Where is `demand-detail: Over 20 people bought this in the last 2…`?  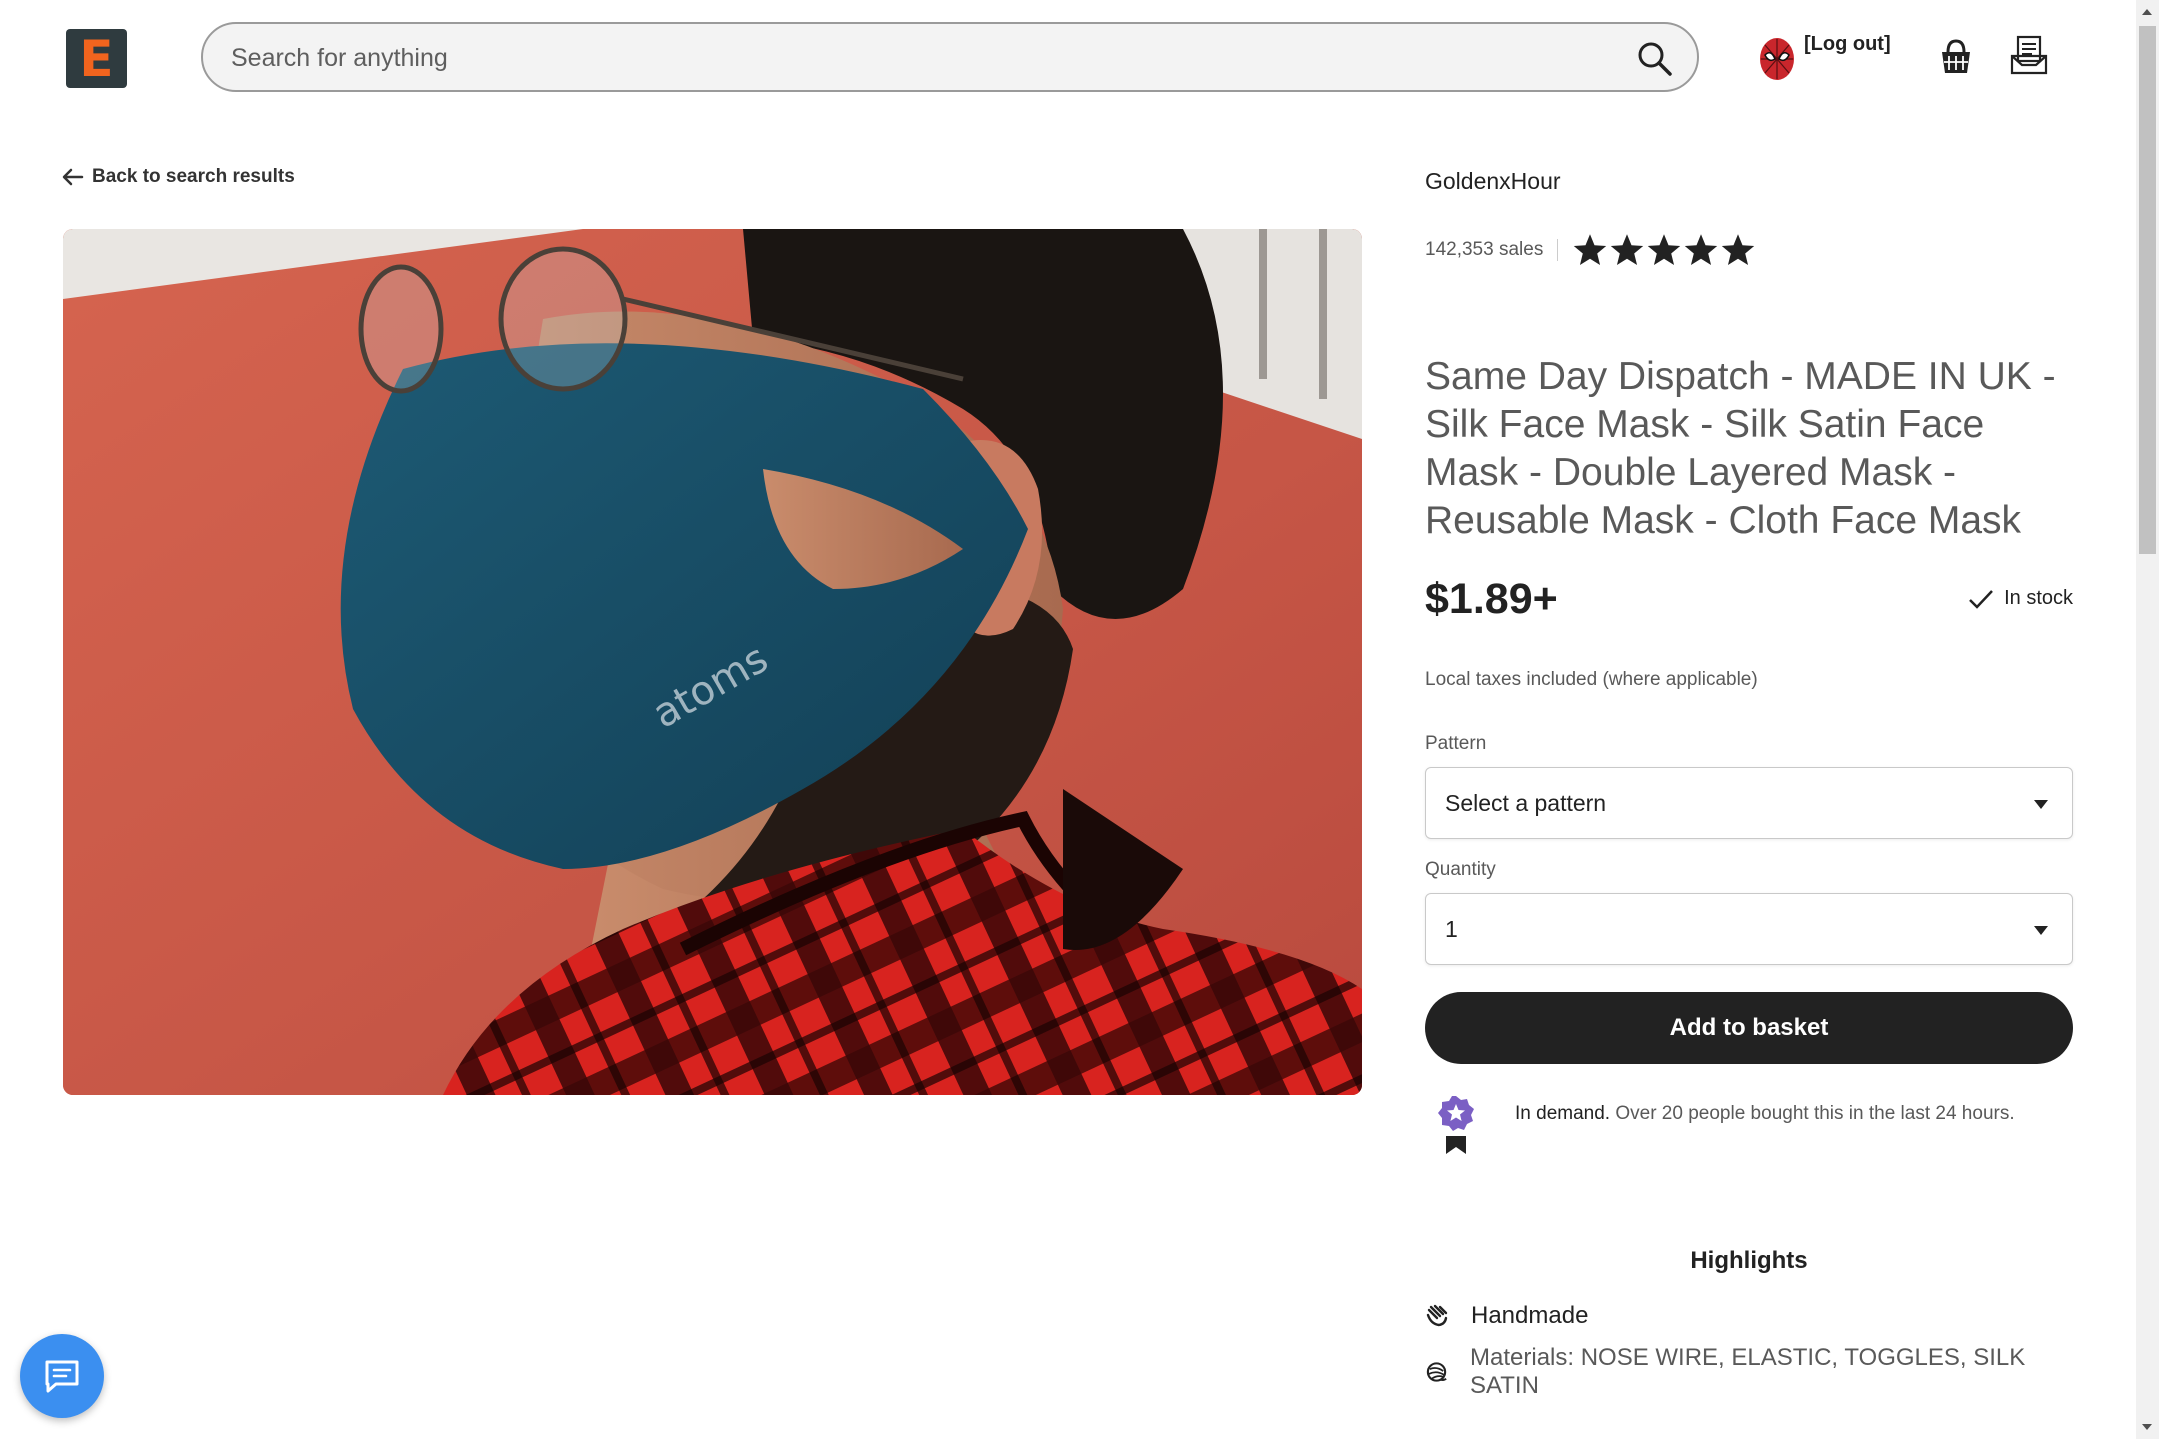 demand-detail: Over 20 people bought this in the last 2… is located at coordinates (1812, 1113).